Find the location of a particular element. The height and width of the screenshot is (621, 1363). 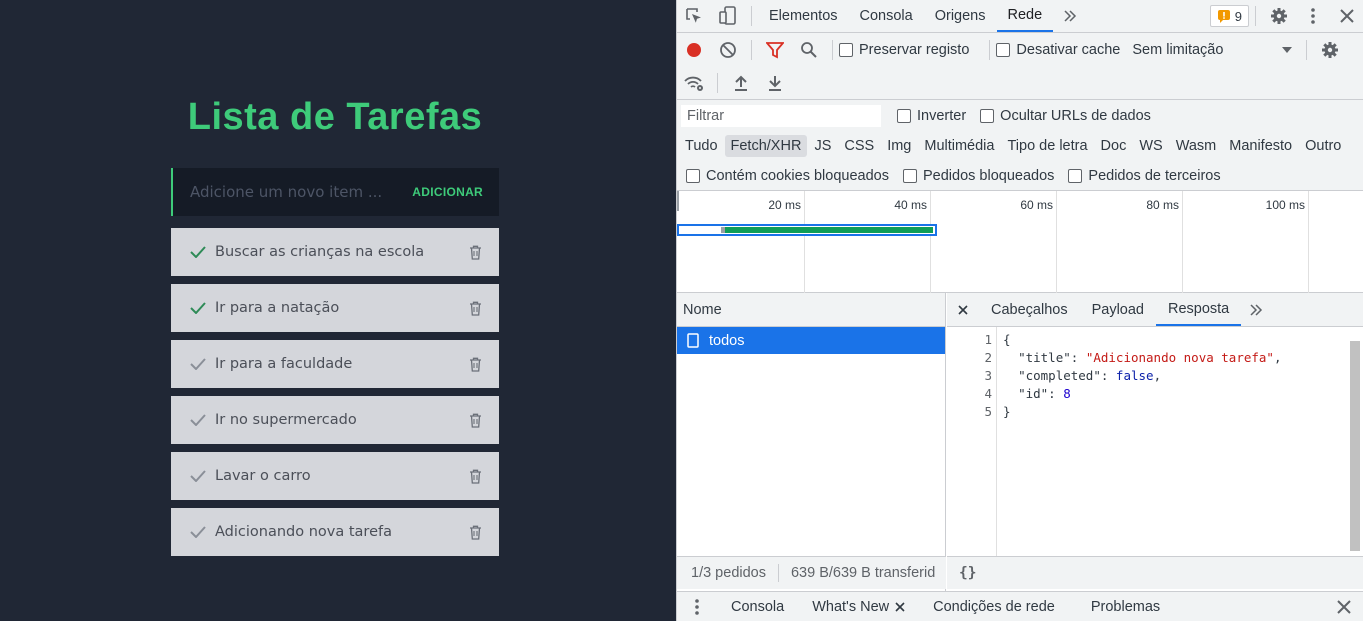

more-detail-tabs-icon is located at coordinates (1256, 310).